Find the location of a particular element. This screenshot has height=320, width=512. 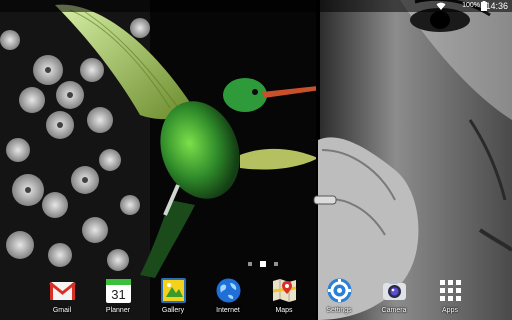

camera-icon is located at coordinates (394, 290).